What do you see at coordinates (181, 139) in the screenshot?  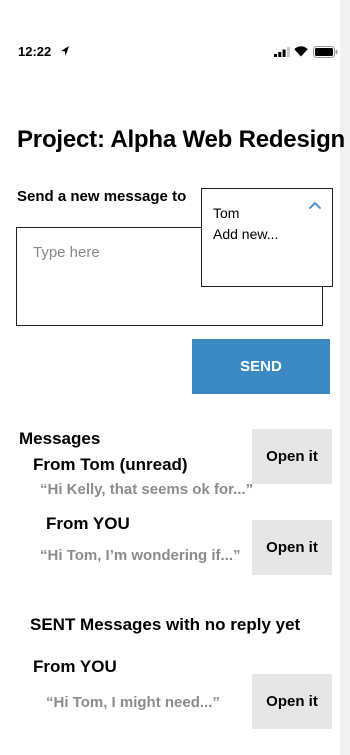 I see `page-title: Project: Alpha Web Redesign` at bounding box center [181, 139].